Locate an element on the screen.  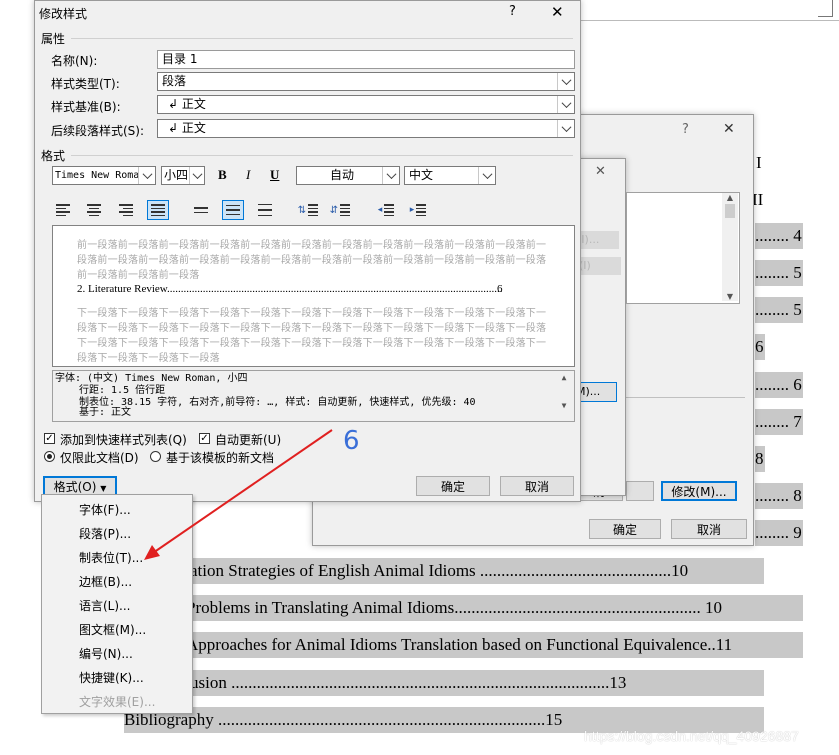
watermark: https://blog.csdn.net/qq_40926887 is located at coordinates (691, 736).